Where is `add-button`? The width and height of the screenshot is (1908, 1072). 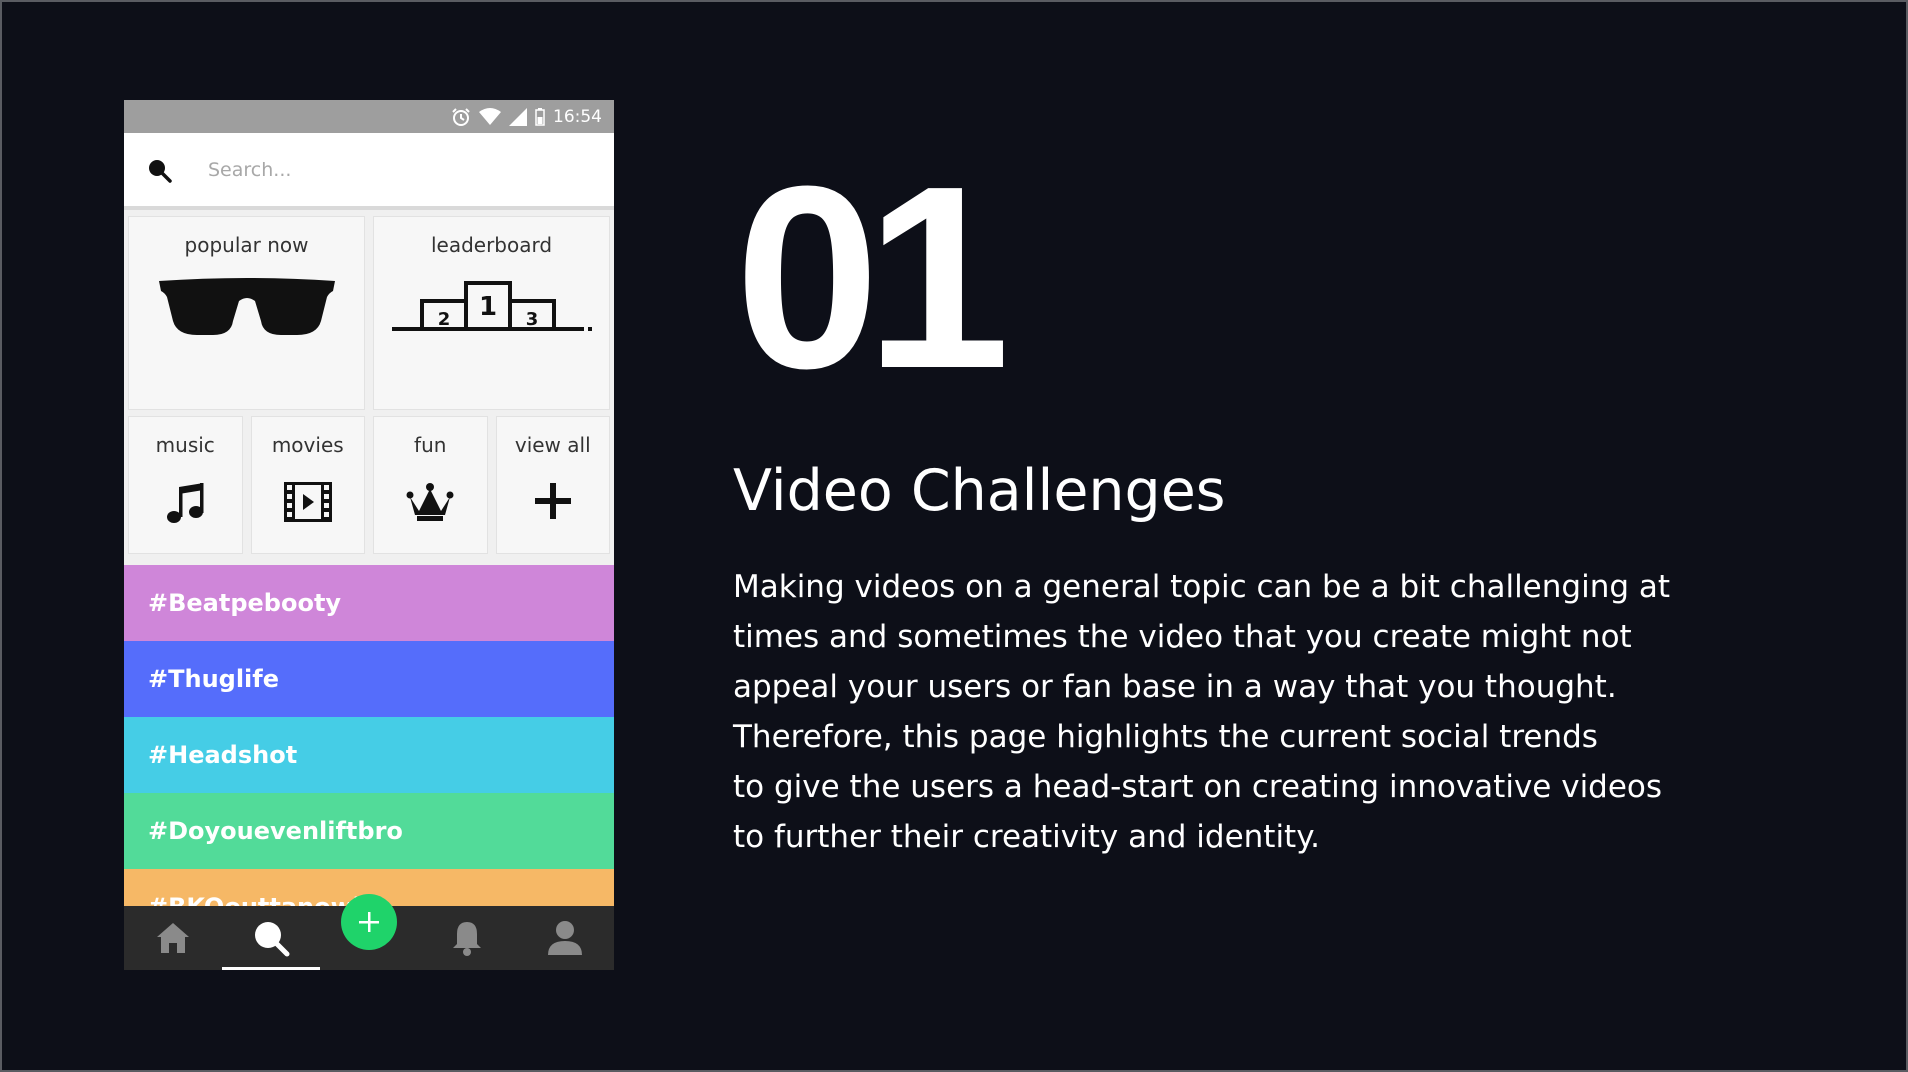
add-button is located at coordinates (369, 922).